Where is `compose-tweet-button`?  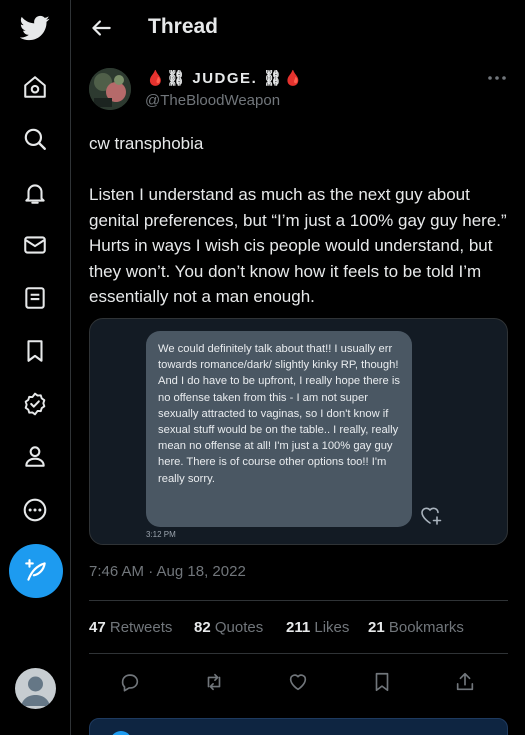 compose-tweet-button is located at coordinates (36, 571).